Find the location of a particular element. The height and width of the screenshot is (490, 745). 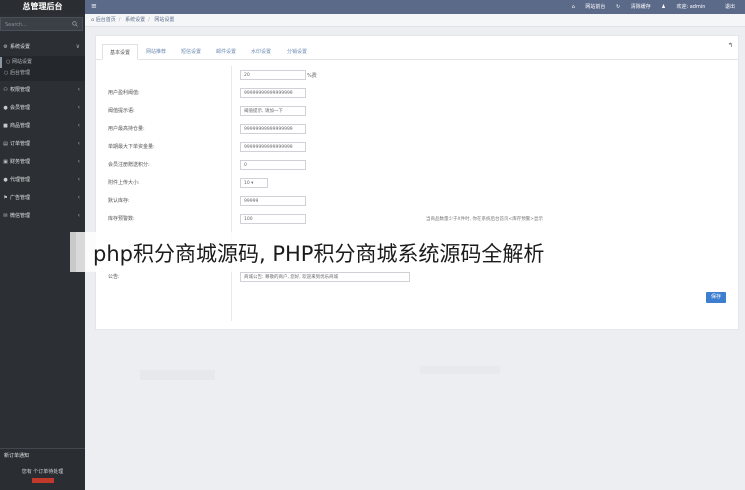

sidebar-subitem-admin: ○ 后台管理 is located at coordinates (42, 73).